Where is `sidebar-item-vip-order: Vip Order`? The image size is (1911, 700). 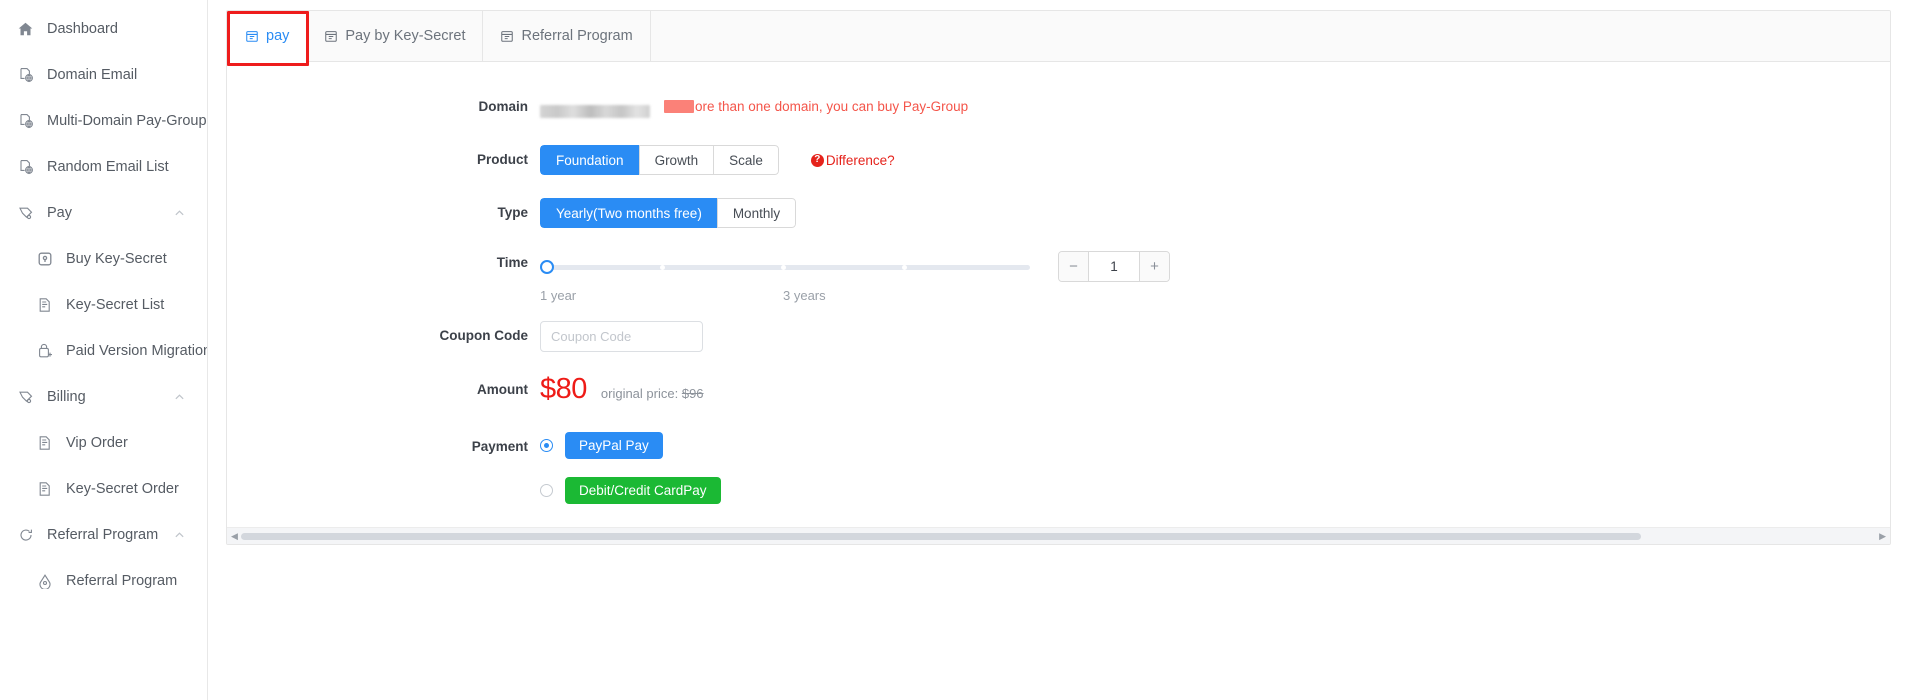
sidebar-item-vip-order: Vip Order is located at coordinates (103, 443).